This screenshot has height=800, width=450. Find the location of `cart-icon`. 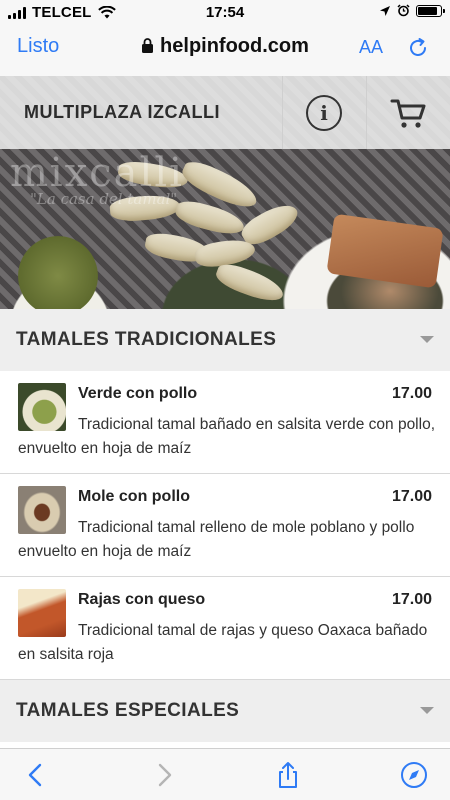

cart-icon is located at coordinates (409, 113).